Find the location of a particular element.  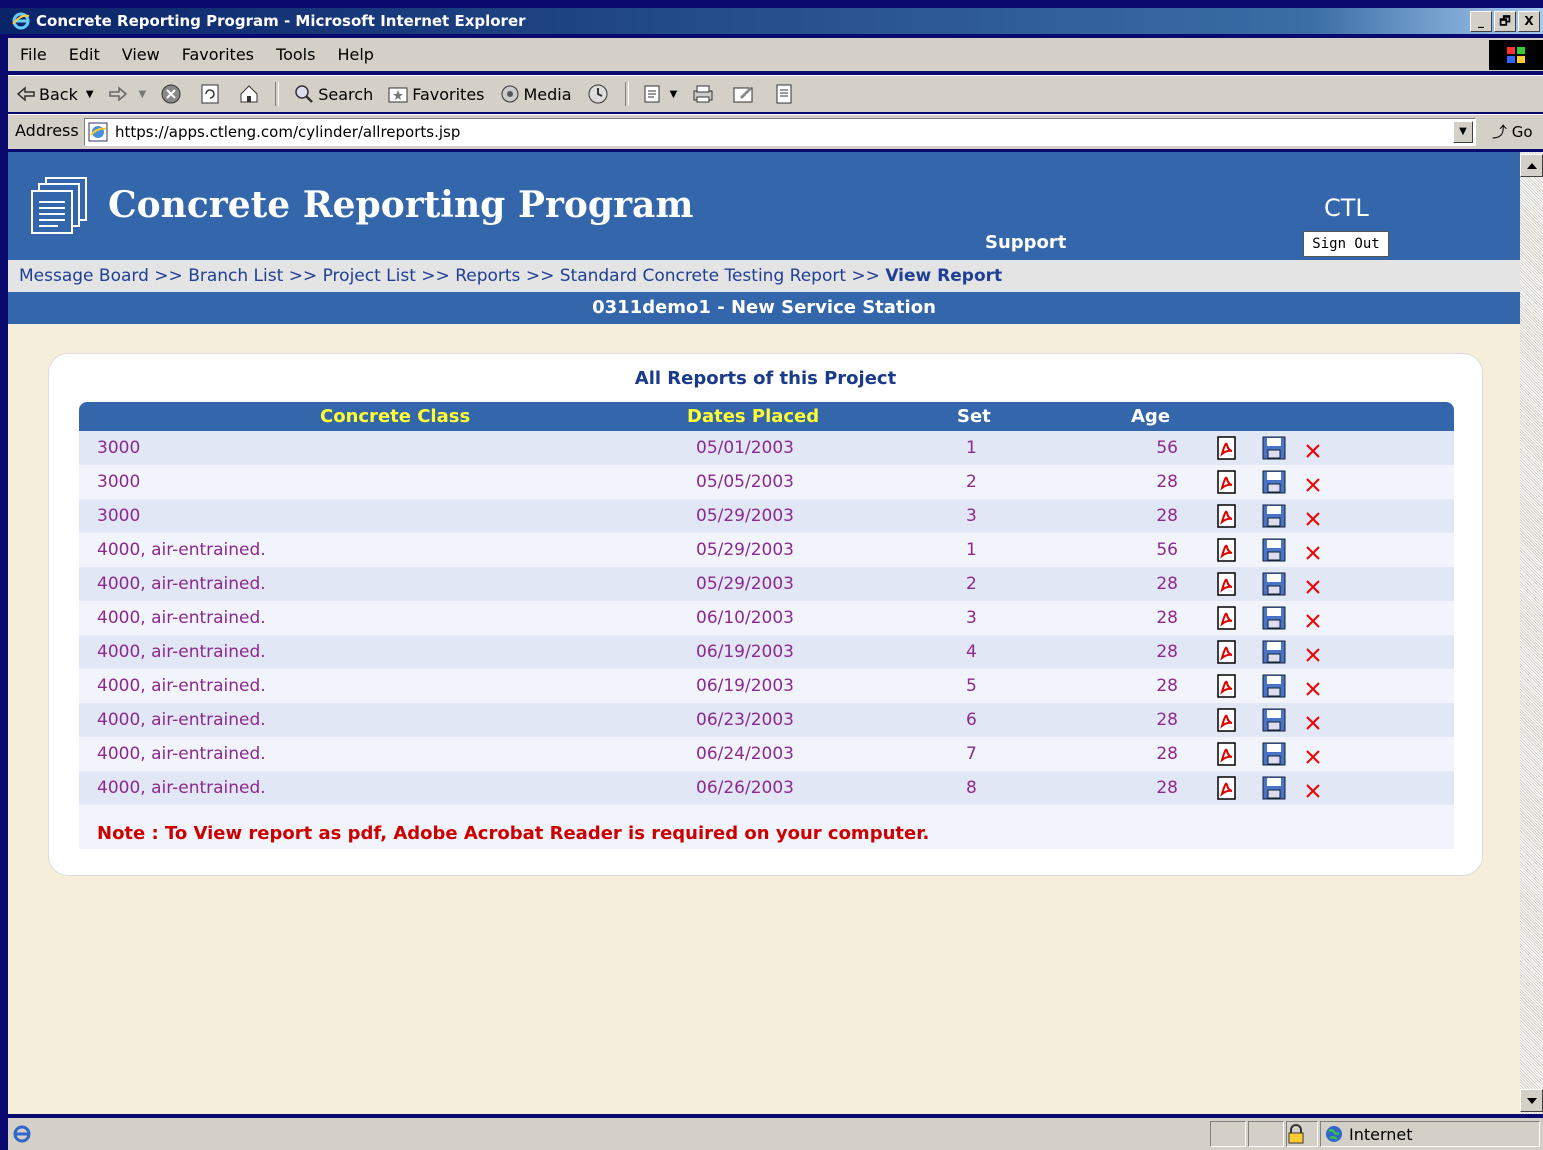

refresh-button is located at coordinates (211, 94).